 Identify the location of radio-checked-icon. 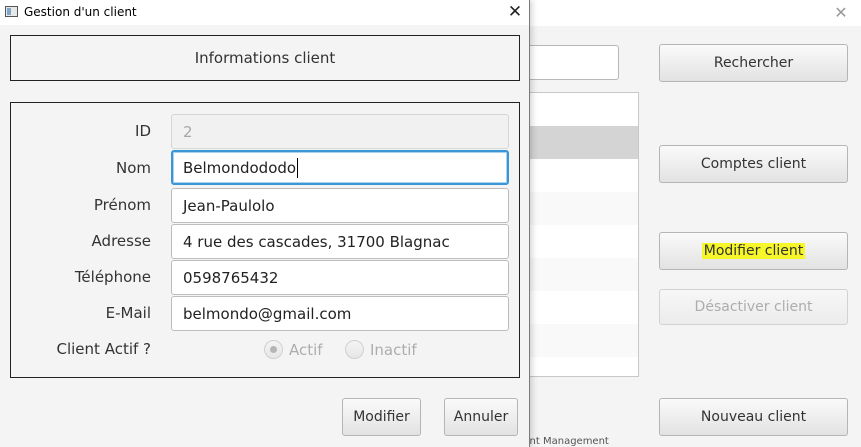
(273, 349).